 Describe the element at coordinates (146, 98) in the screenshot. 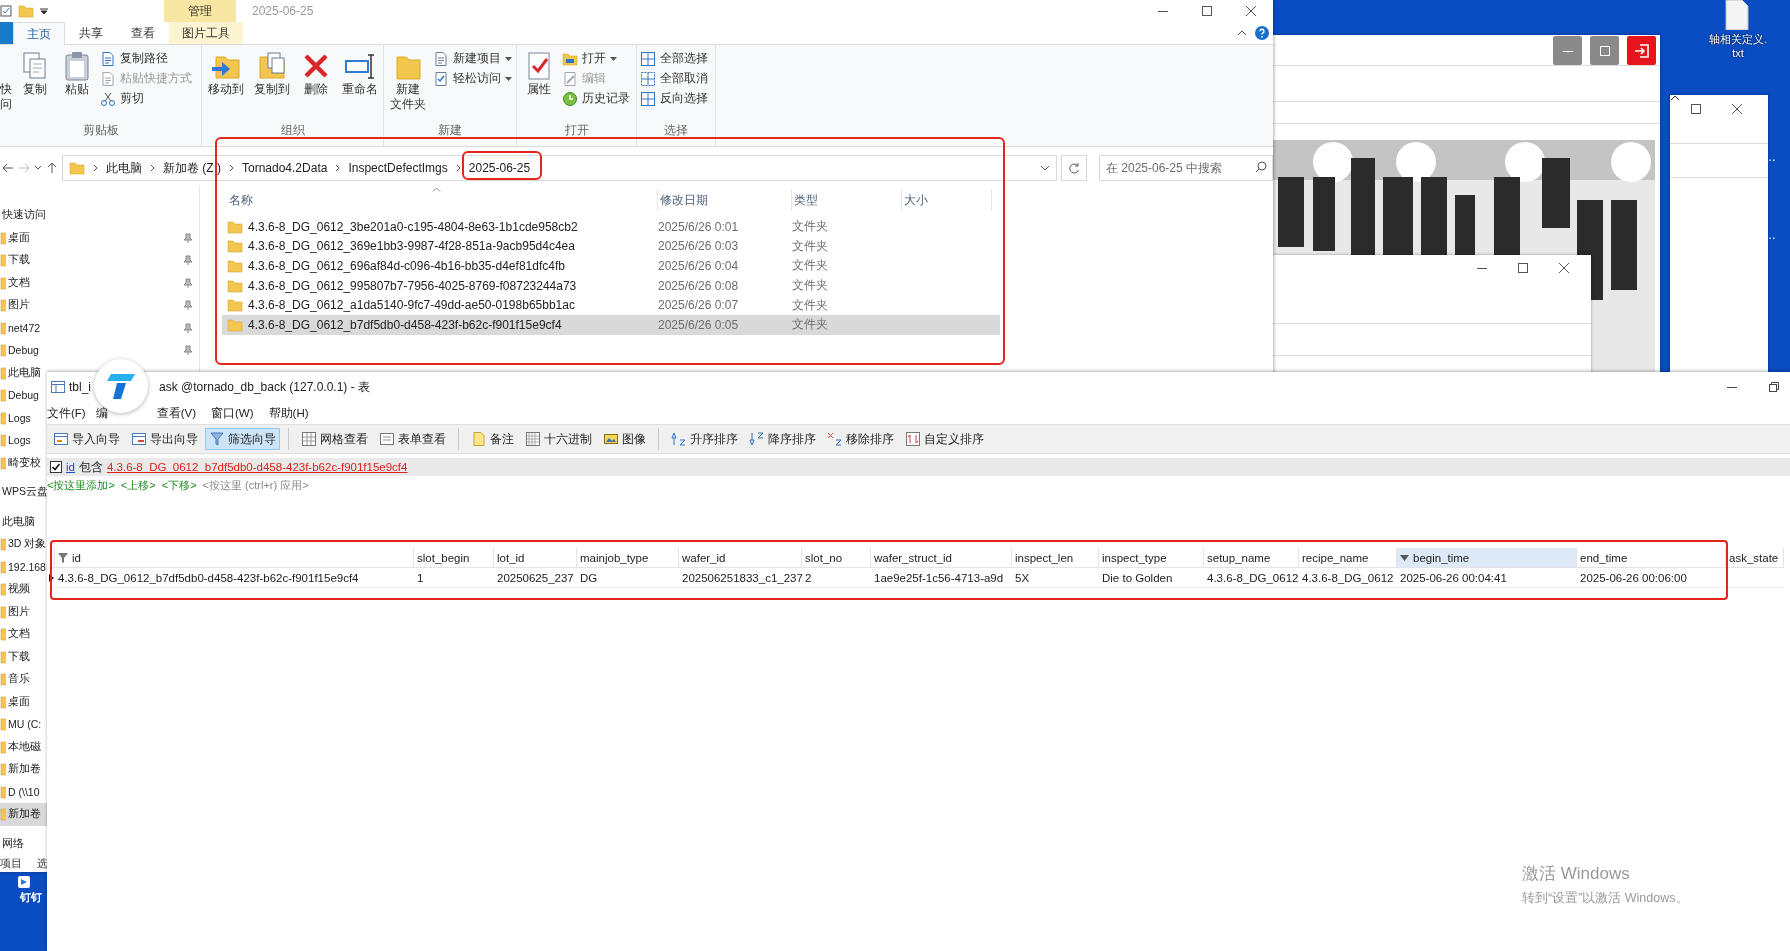

I see `ribbon-button: 剪切` at that location.